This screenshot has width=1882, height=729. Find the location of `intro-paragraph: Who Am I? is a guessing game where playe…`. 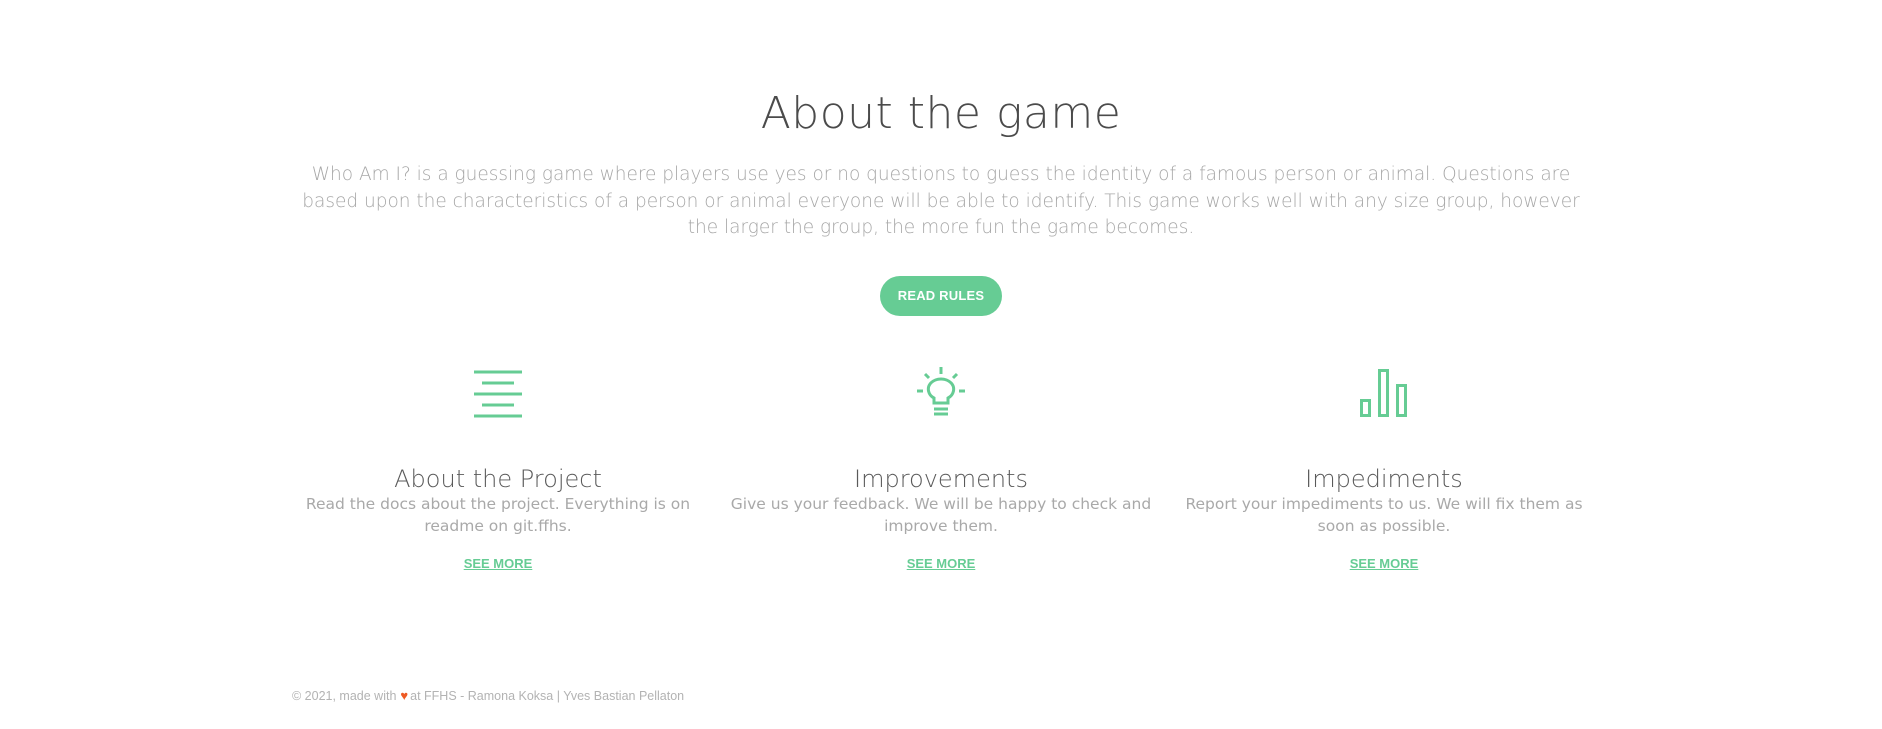

intro-paragraph: Who Am I? is a guessing game where playe… is located at coordinates (941, 201).